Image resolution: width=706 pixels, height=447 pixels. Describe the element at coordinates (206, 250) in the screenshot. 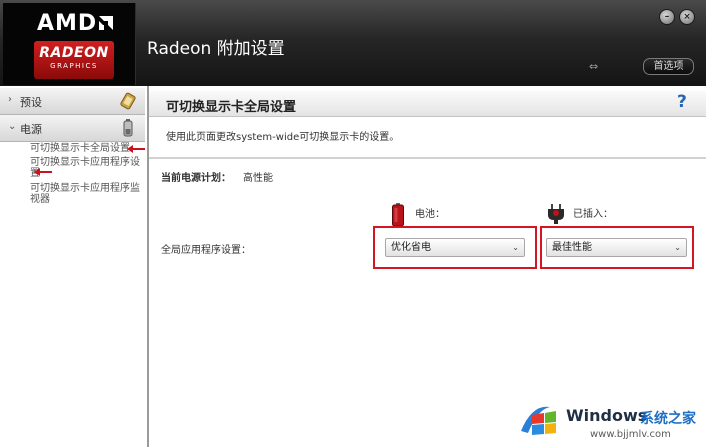

I see `global-app-settings-label: 全局应用程序设置：` at that location.